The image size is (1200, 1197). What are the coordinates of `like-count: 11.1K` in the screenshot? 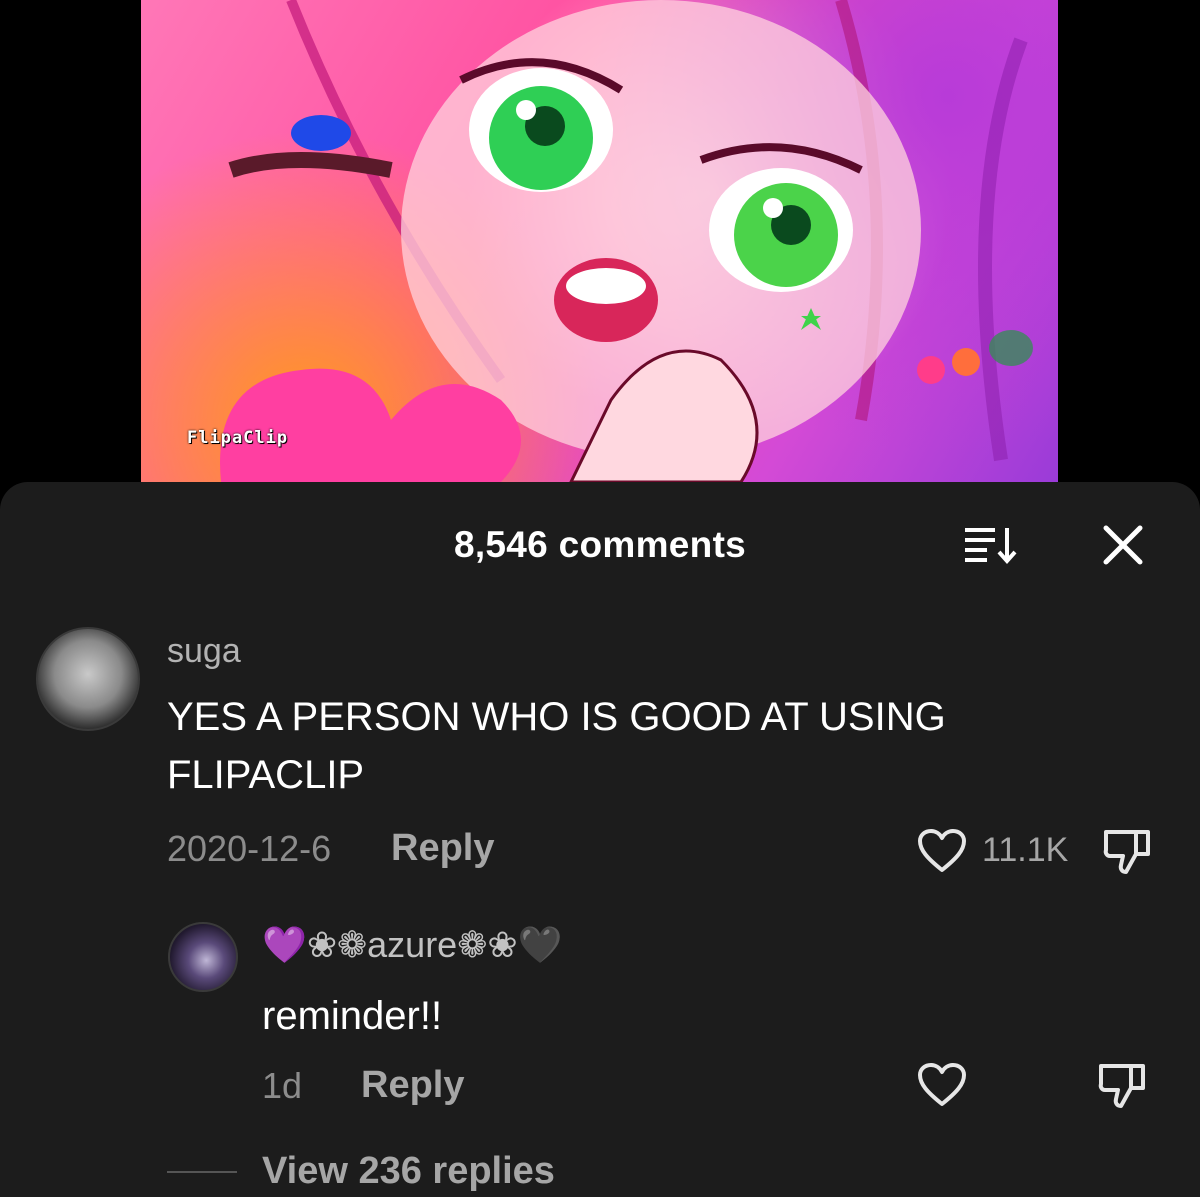 It's located at (1025, 850).